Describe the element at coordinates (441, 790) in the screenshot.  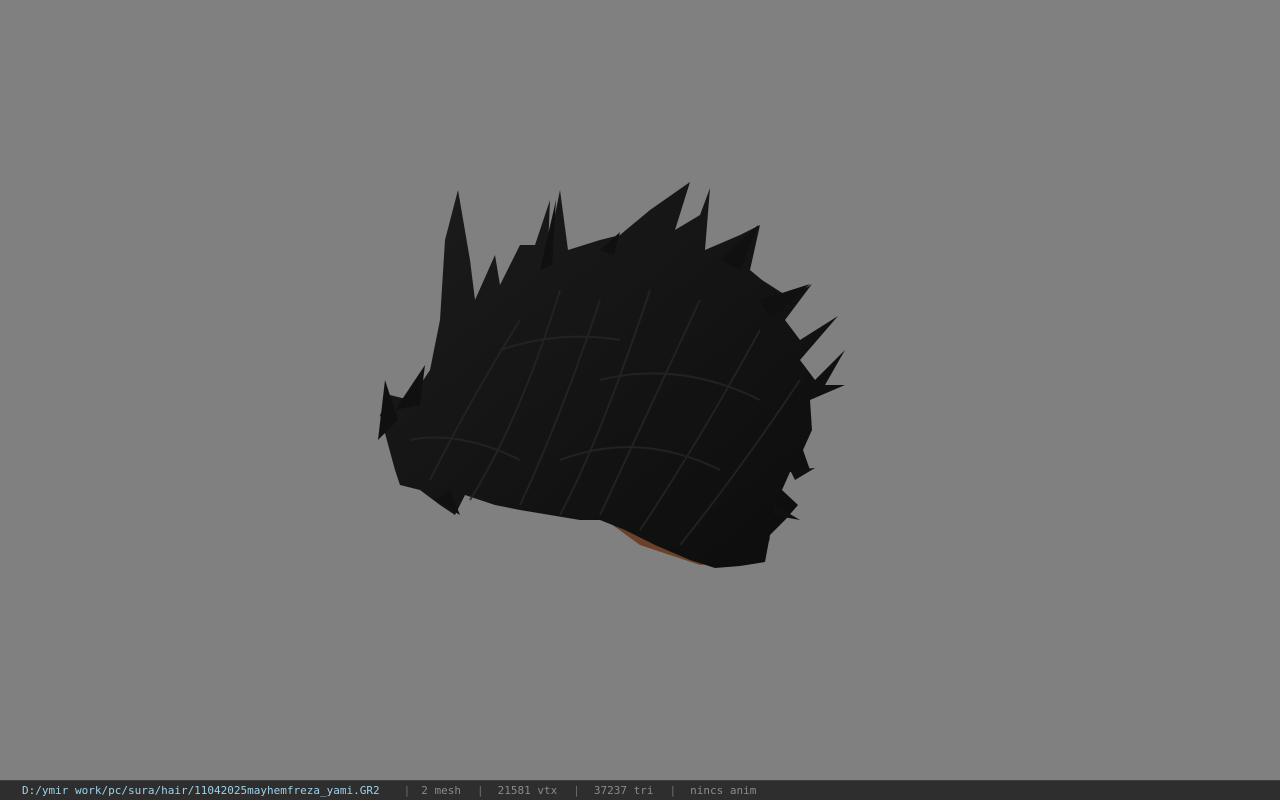
I see `mesh-count: 2 mesh` at that location.